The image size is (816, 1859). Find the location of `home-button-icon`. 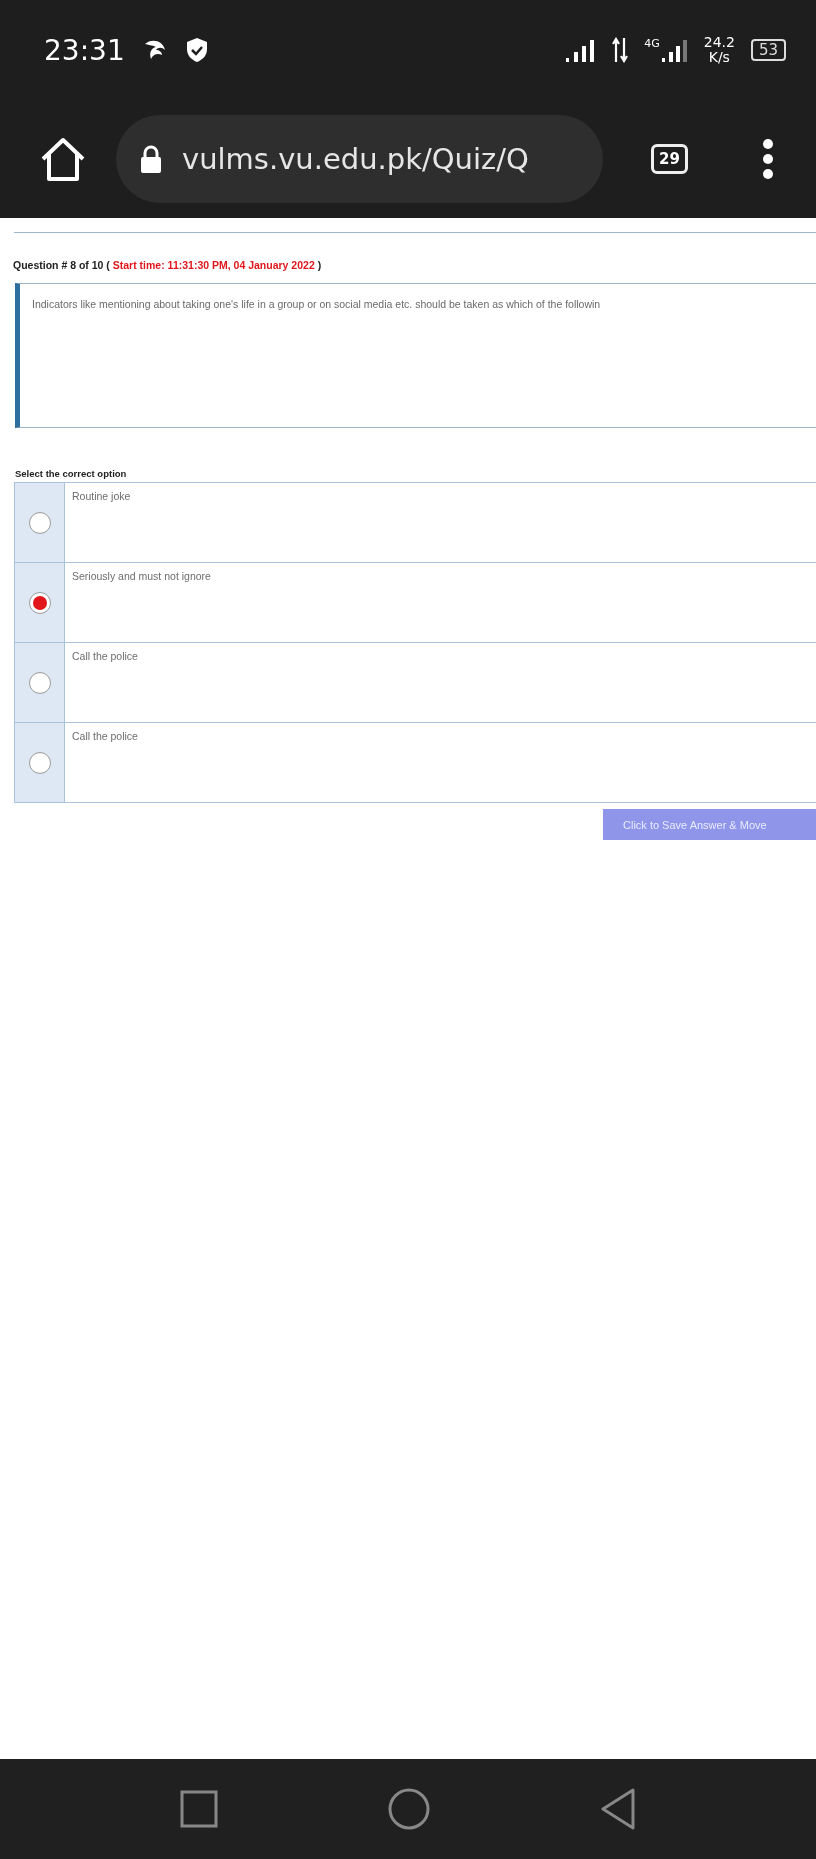

home-button-icon is located at coordinates (409, 1809).